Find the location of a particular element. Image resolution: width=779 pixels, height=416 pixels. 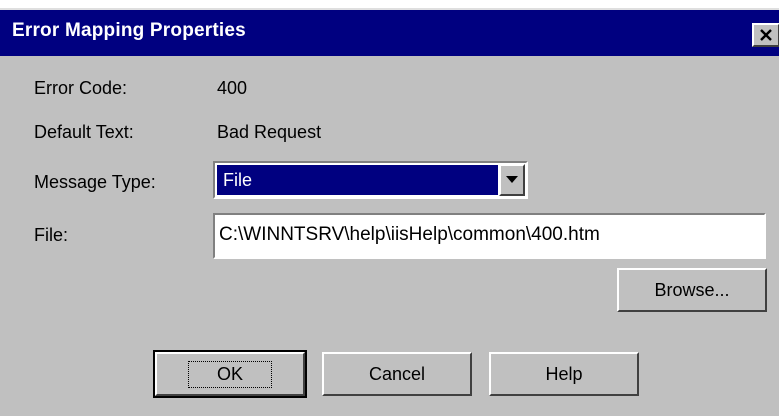

error-code-label: Error Code: is located at coordinates (81, 88).